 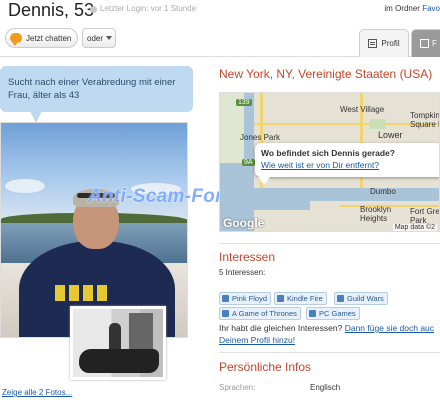 I want to click on google-logo: Google, so click(x=244, y=223).